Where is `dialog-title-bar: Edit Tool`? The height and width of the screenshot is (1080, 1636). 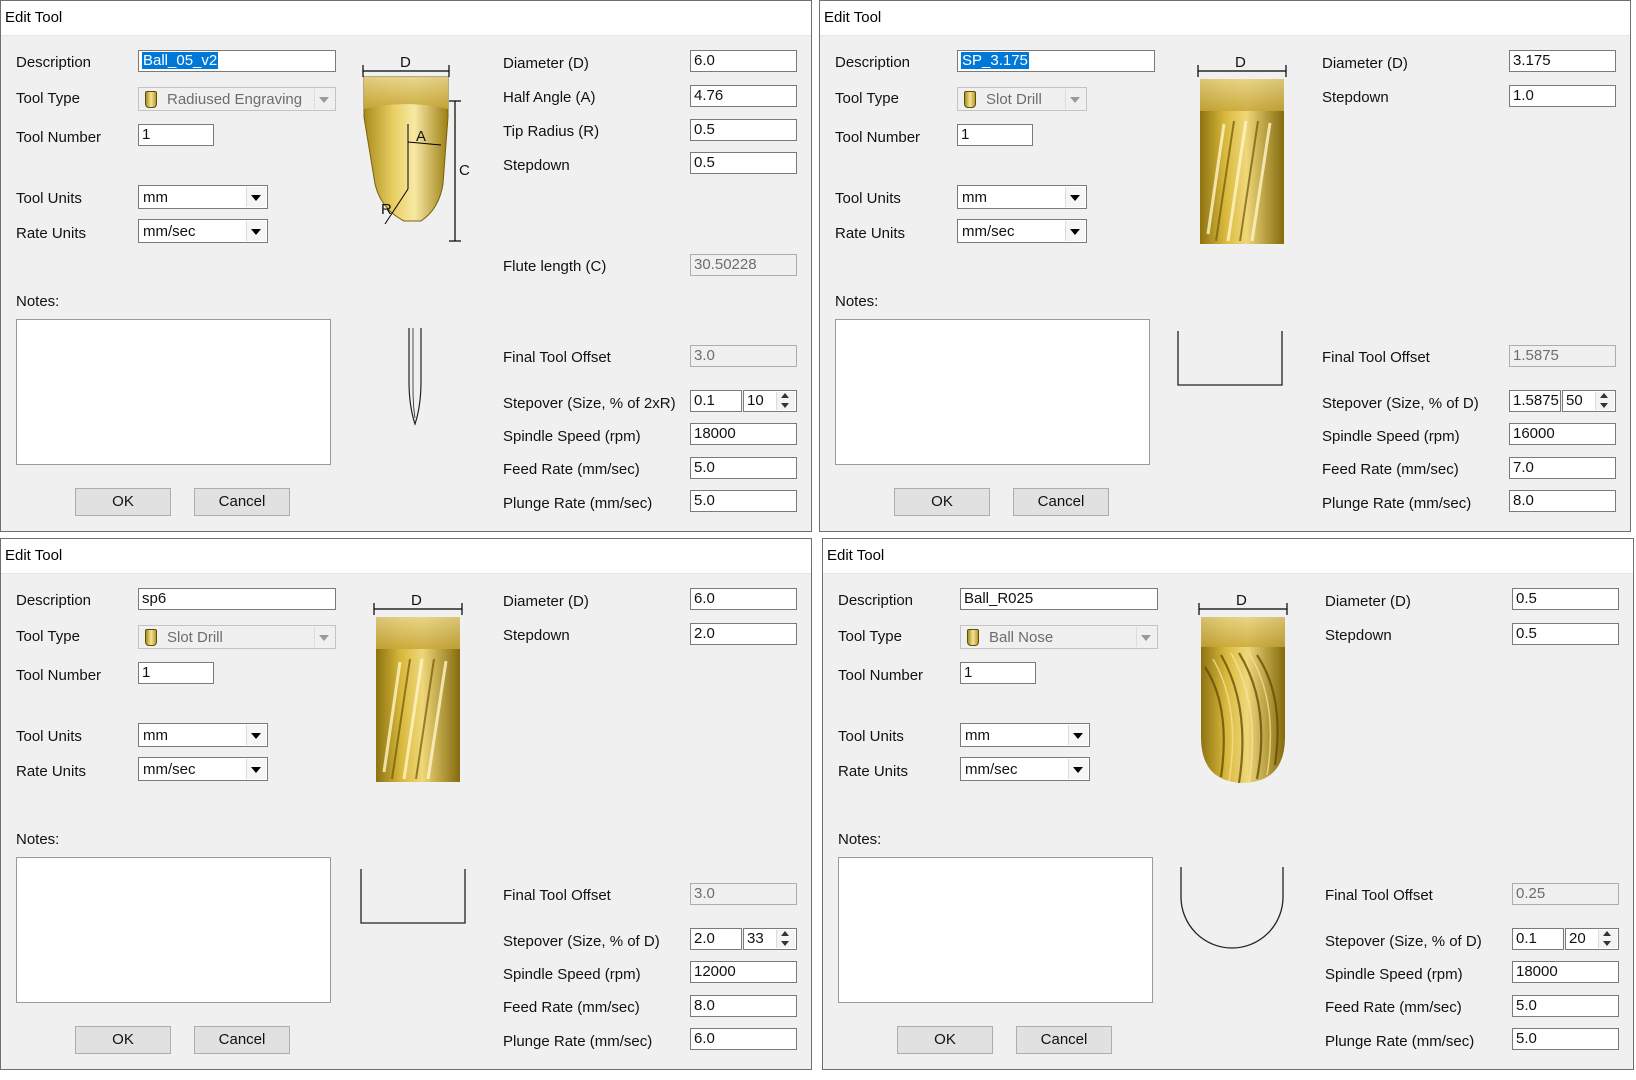 dialog-title-bar: Edit Tool is located at coordinates (1228, 556).